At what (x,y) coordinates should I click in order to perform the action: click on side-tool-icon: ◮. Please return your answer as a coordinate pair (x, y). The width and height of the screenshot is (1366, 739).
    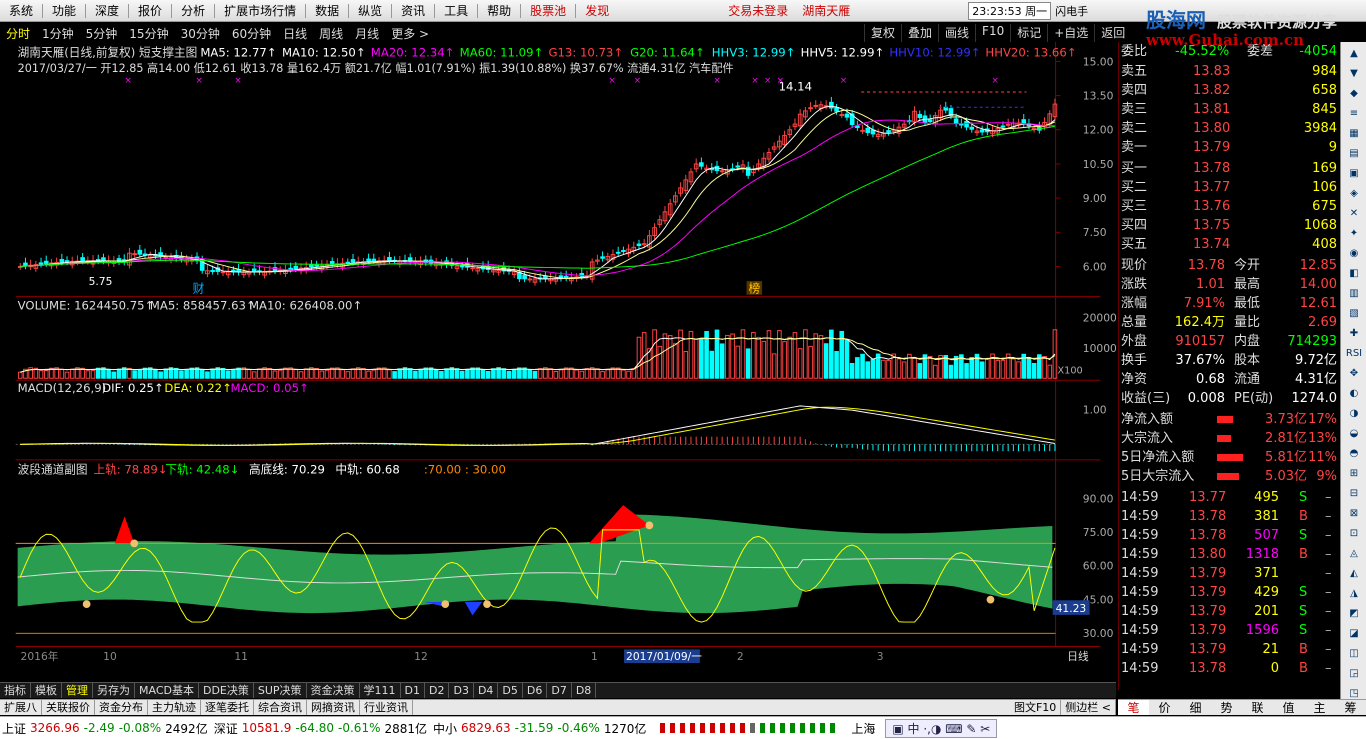
    Looking at the image, I should click on (1354, 594).